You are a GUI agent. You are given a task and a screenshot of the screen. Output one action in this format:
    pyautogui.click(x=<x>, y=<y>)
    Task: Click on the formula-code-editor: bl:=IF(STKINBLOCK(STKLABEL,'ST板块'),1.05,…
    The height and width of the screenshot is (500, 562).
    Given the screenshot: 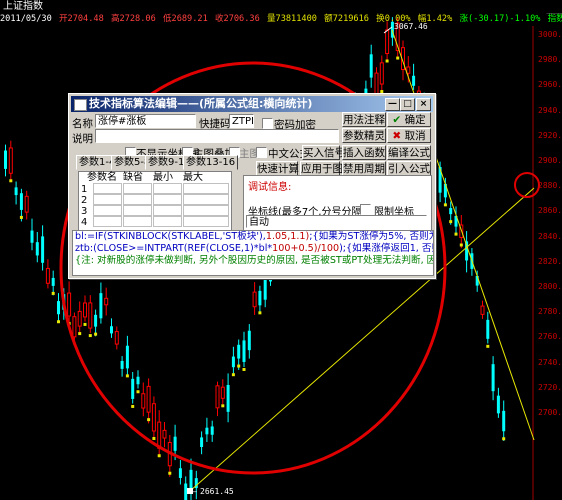 What is the action you would take?
    pyautogui.click(x=253, y=253)
    